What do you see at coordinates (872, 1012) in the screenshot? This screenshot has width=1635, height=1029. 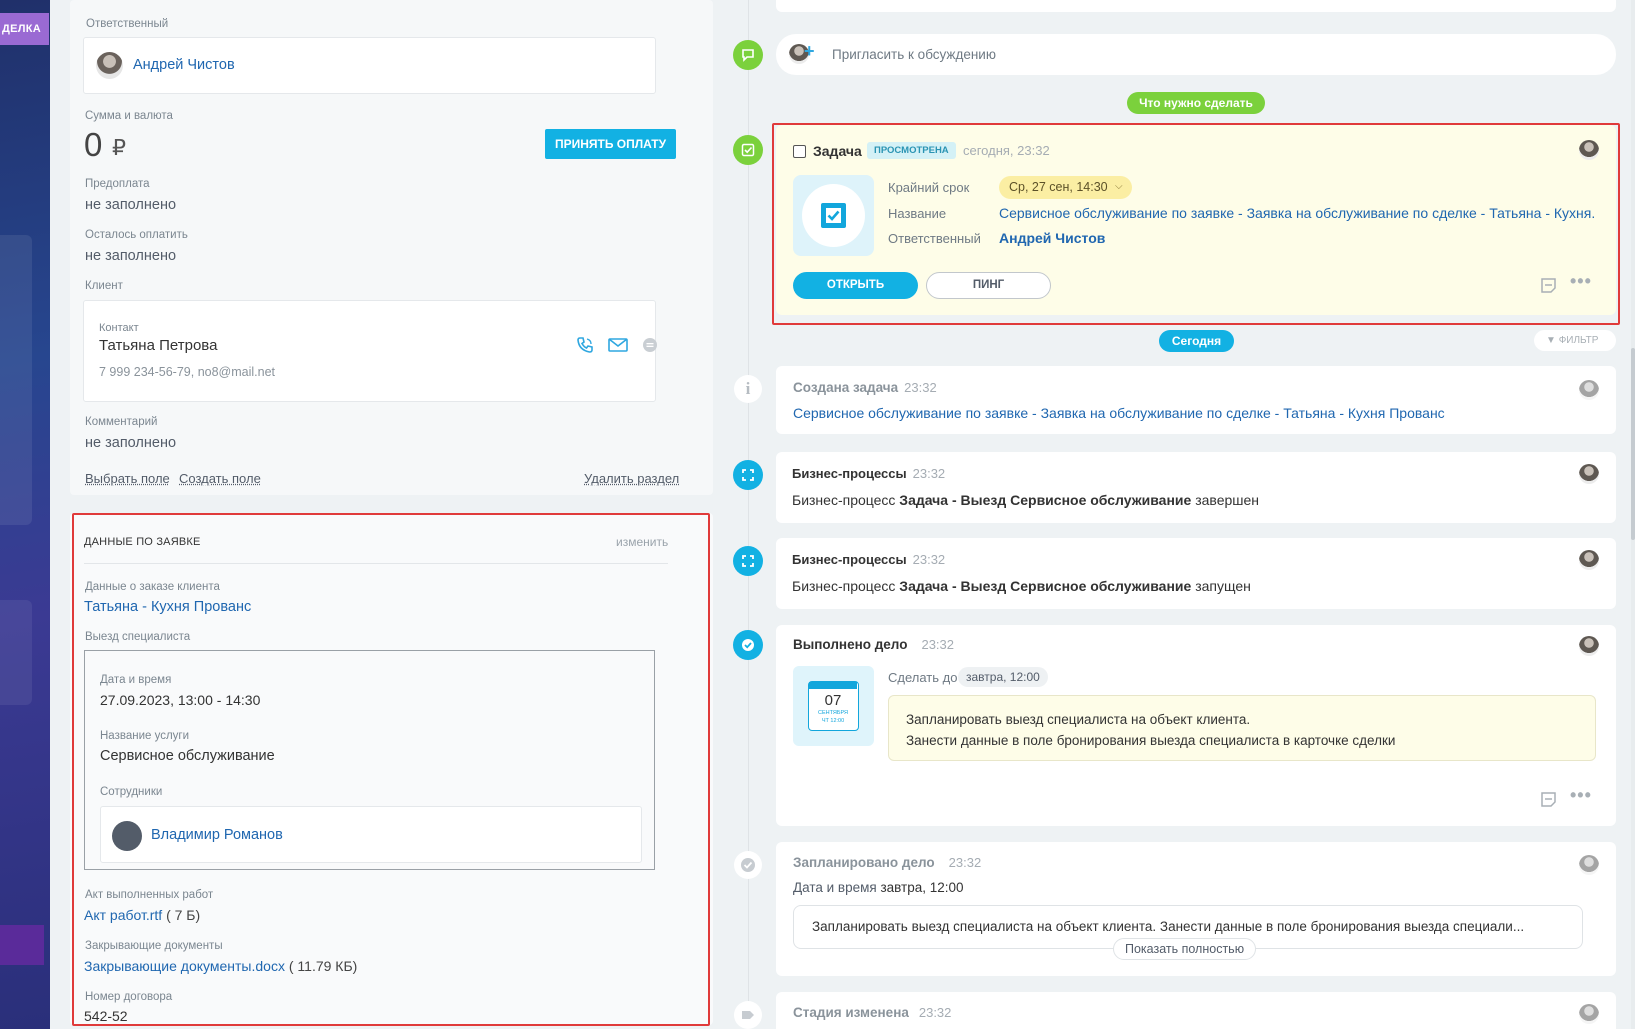 I see `event-title: Стадия изменена 23:32` at bounding box center [872, 1012].